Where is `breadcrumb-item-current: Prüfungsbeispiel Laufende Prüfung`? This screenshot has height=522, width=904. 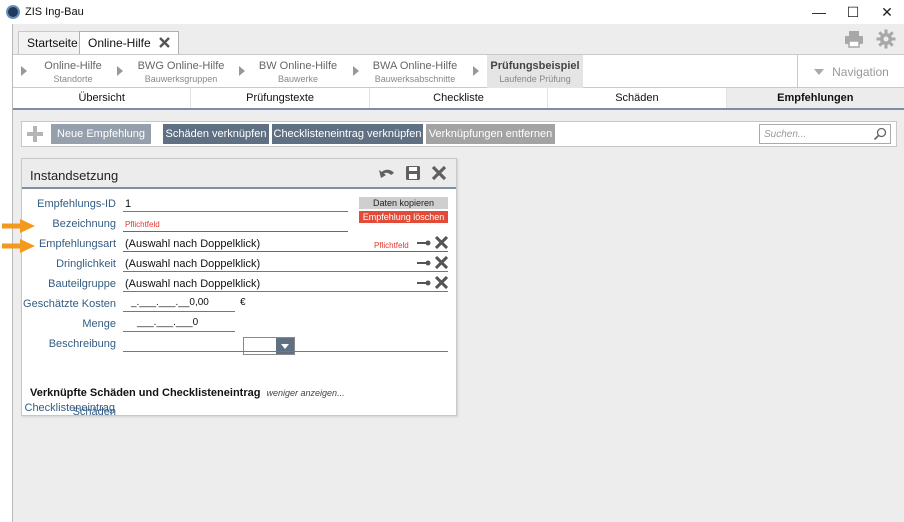
breadcrumb-item-current: Prüfungsbeispiel Laufende Prüfung is located at coordinates (535, 71).